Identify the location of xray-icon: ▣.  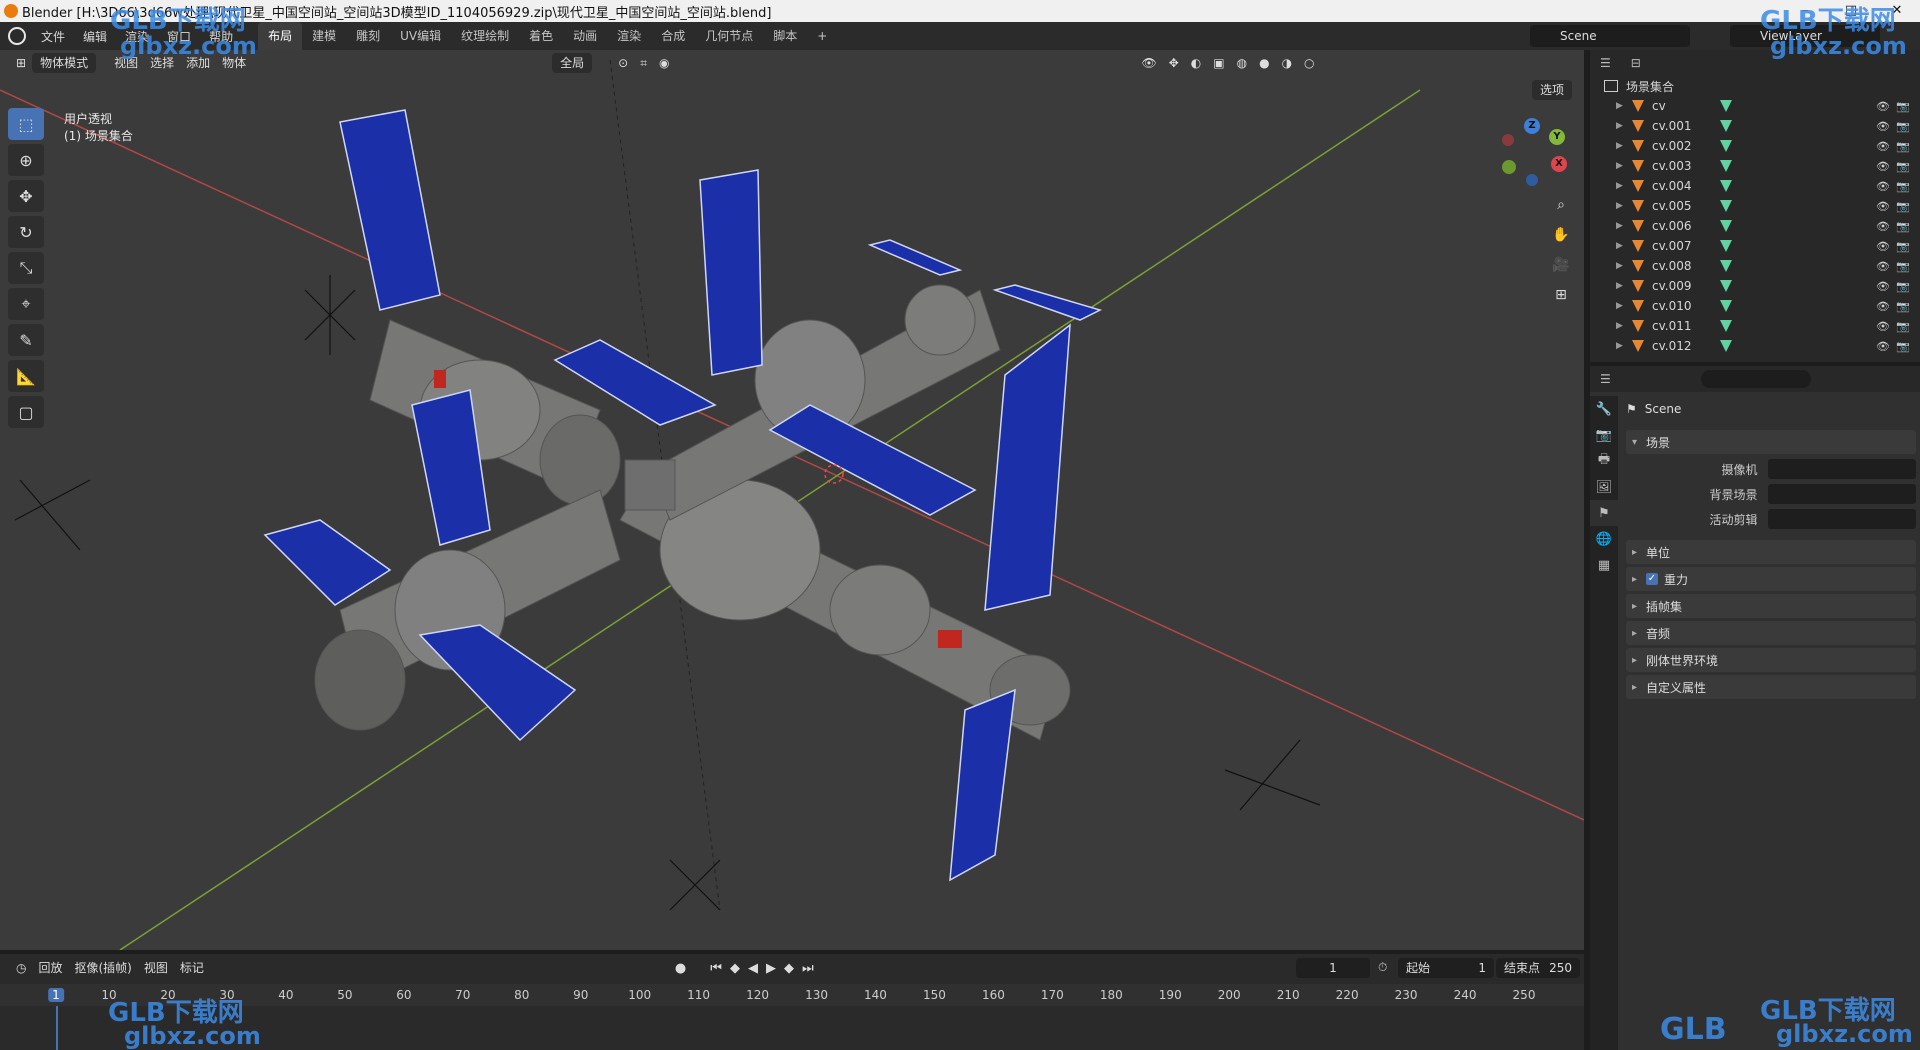
(1218, 63).